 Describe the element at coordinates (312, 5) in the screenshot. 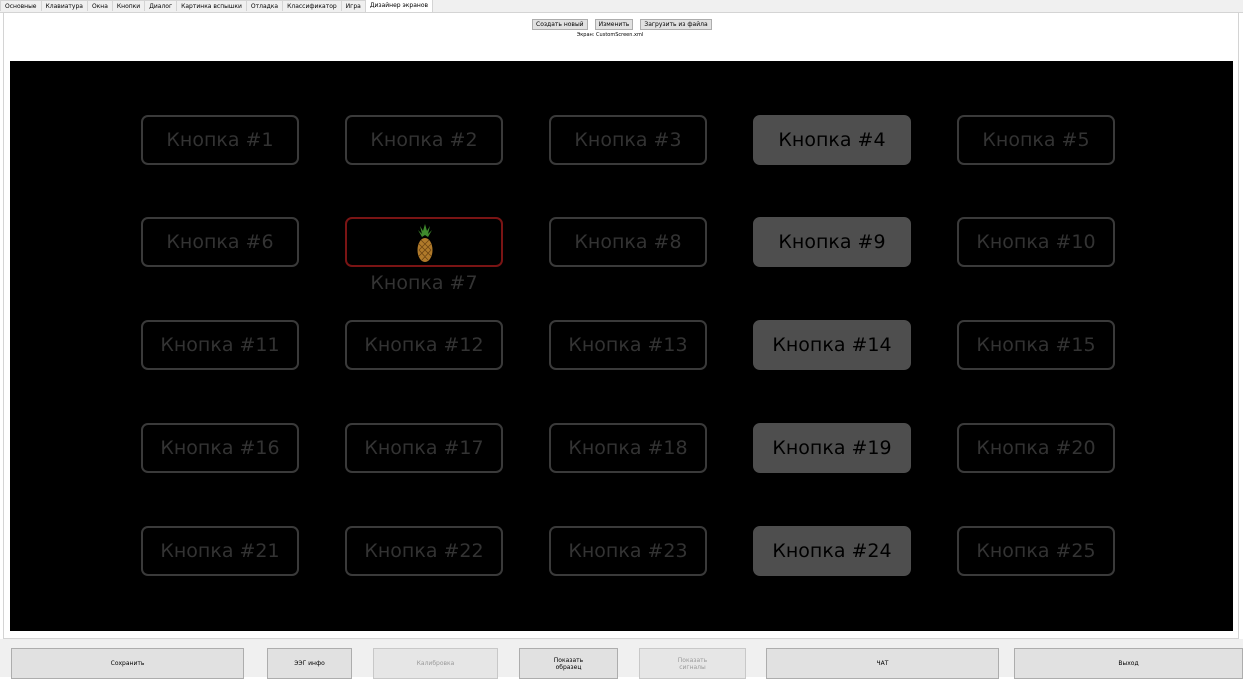

I see `tab-classifier: Классификатор` at that location.